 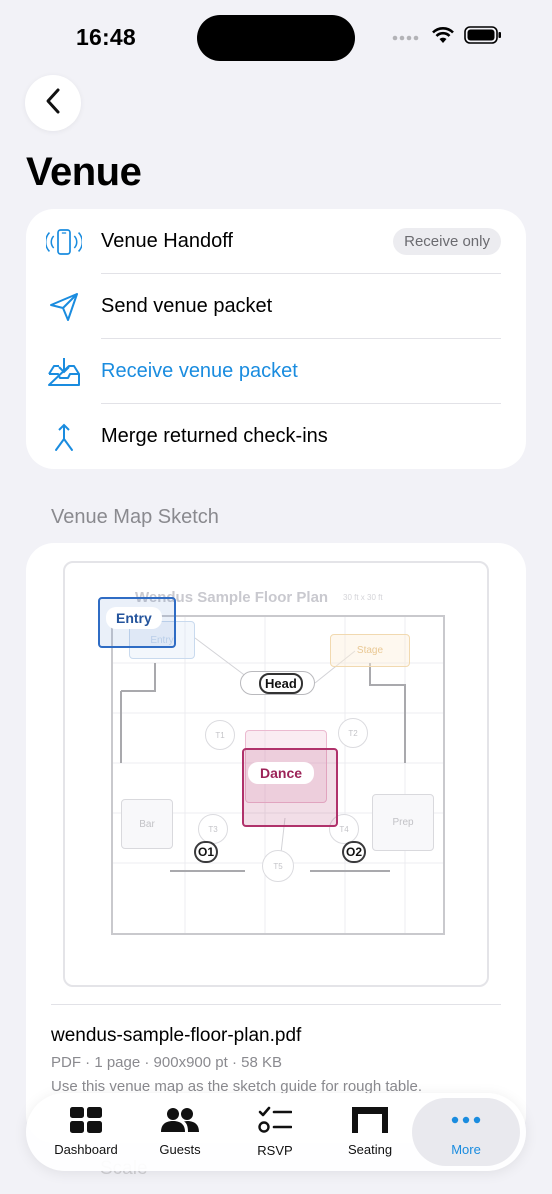 I want to click on table-t5: T5, so click(x=278, y=866).